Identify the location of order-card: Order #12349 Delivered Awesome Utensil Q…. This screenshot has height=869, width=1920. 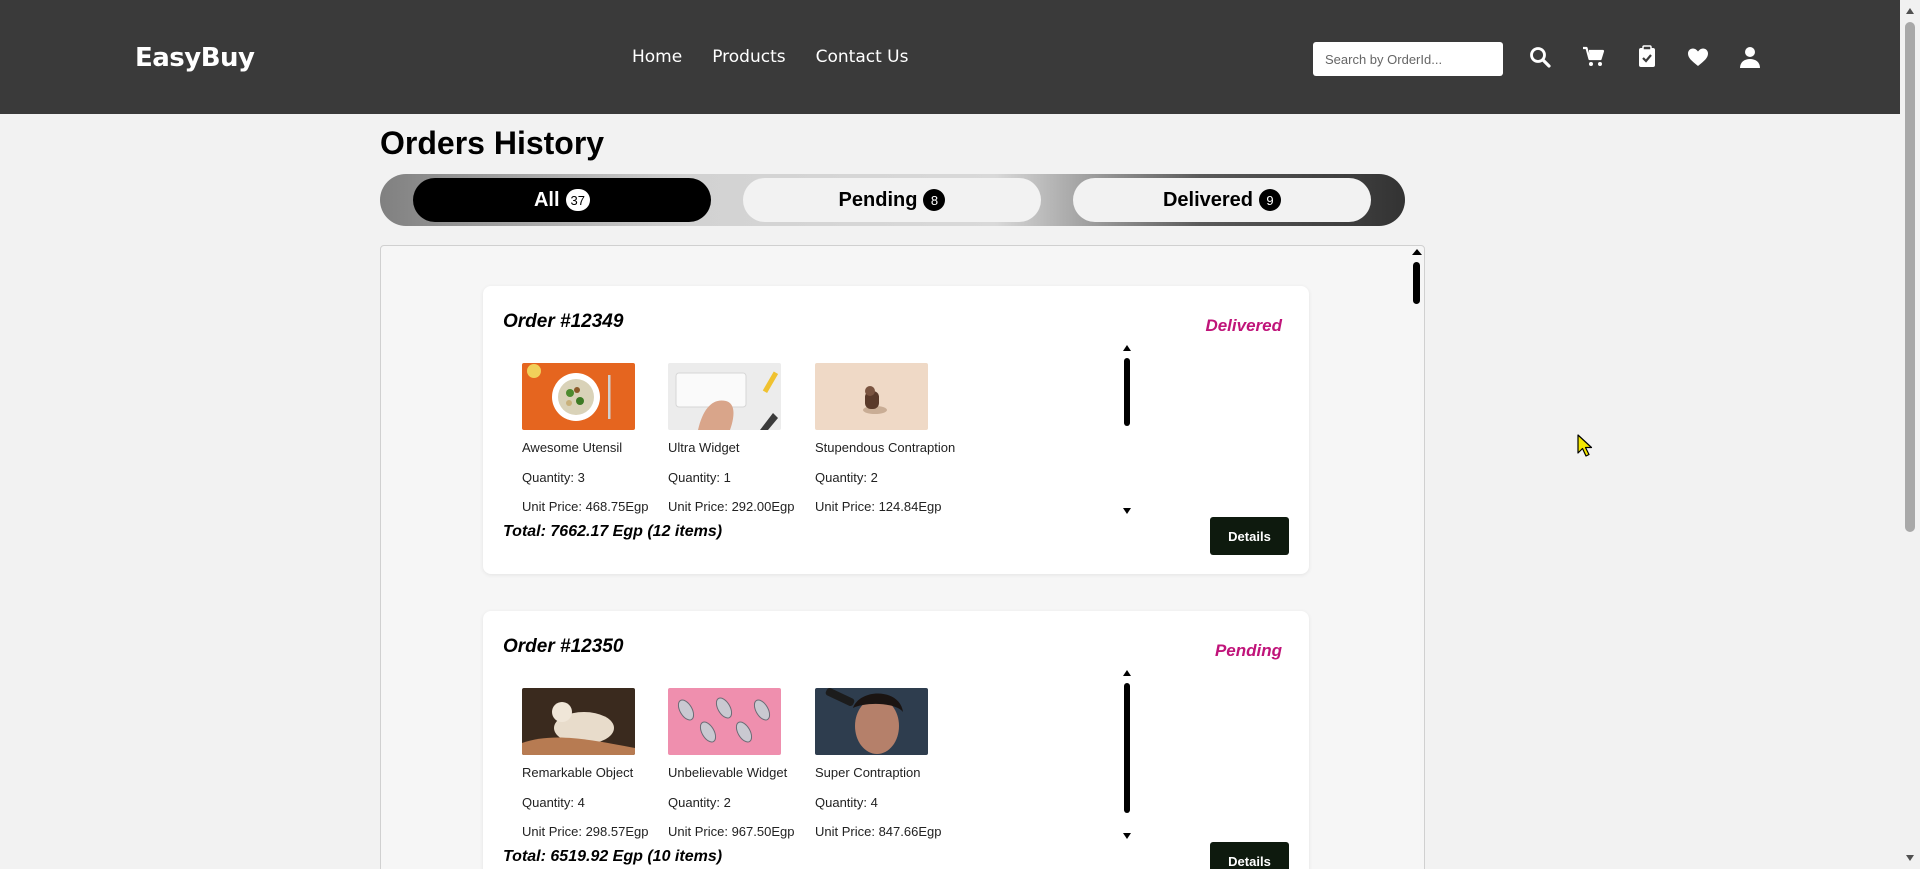
(896, 430).